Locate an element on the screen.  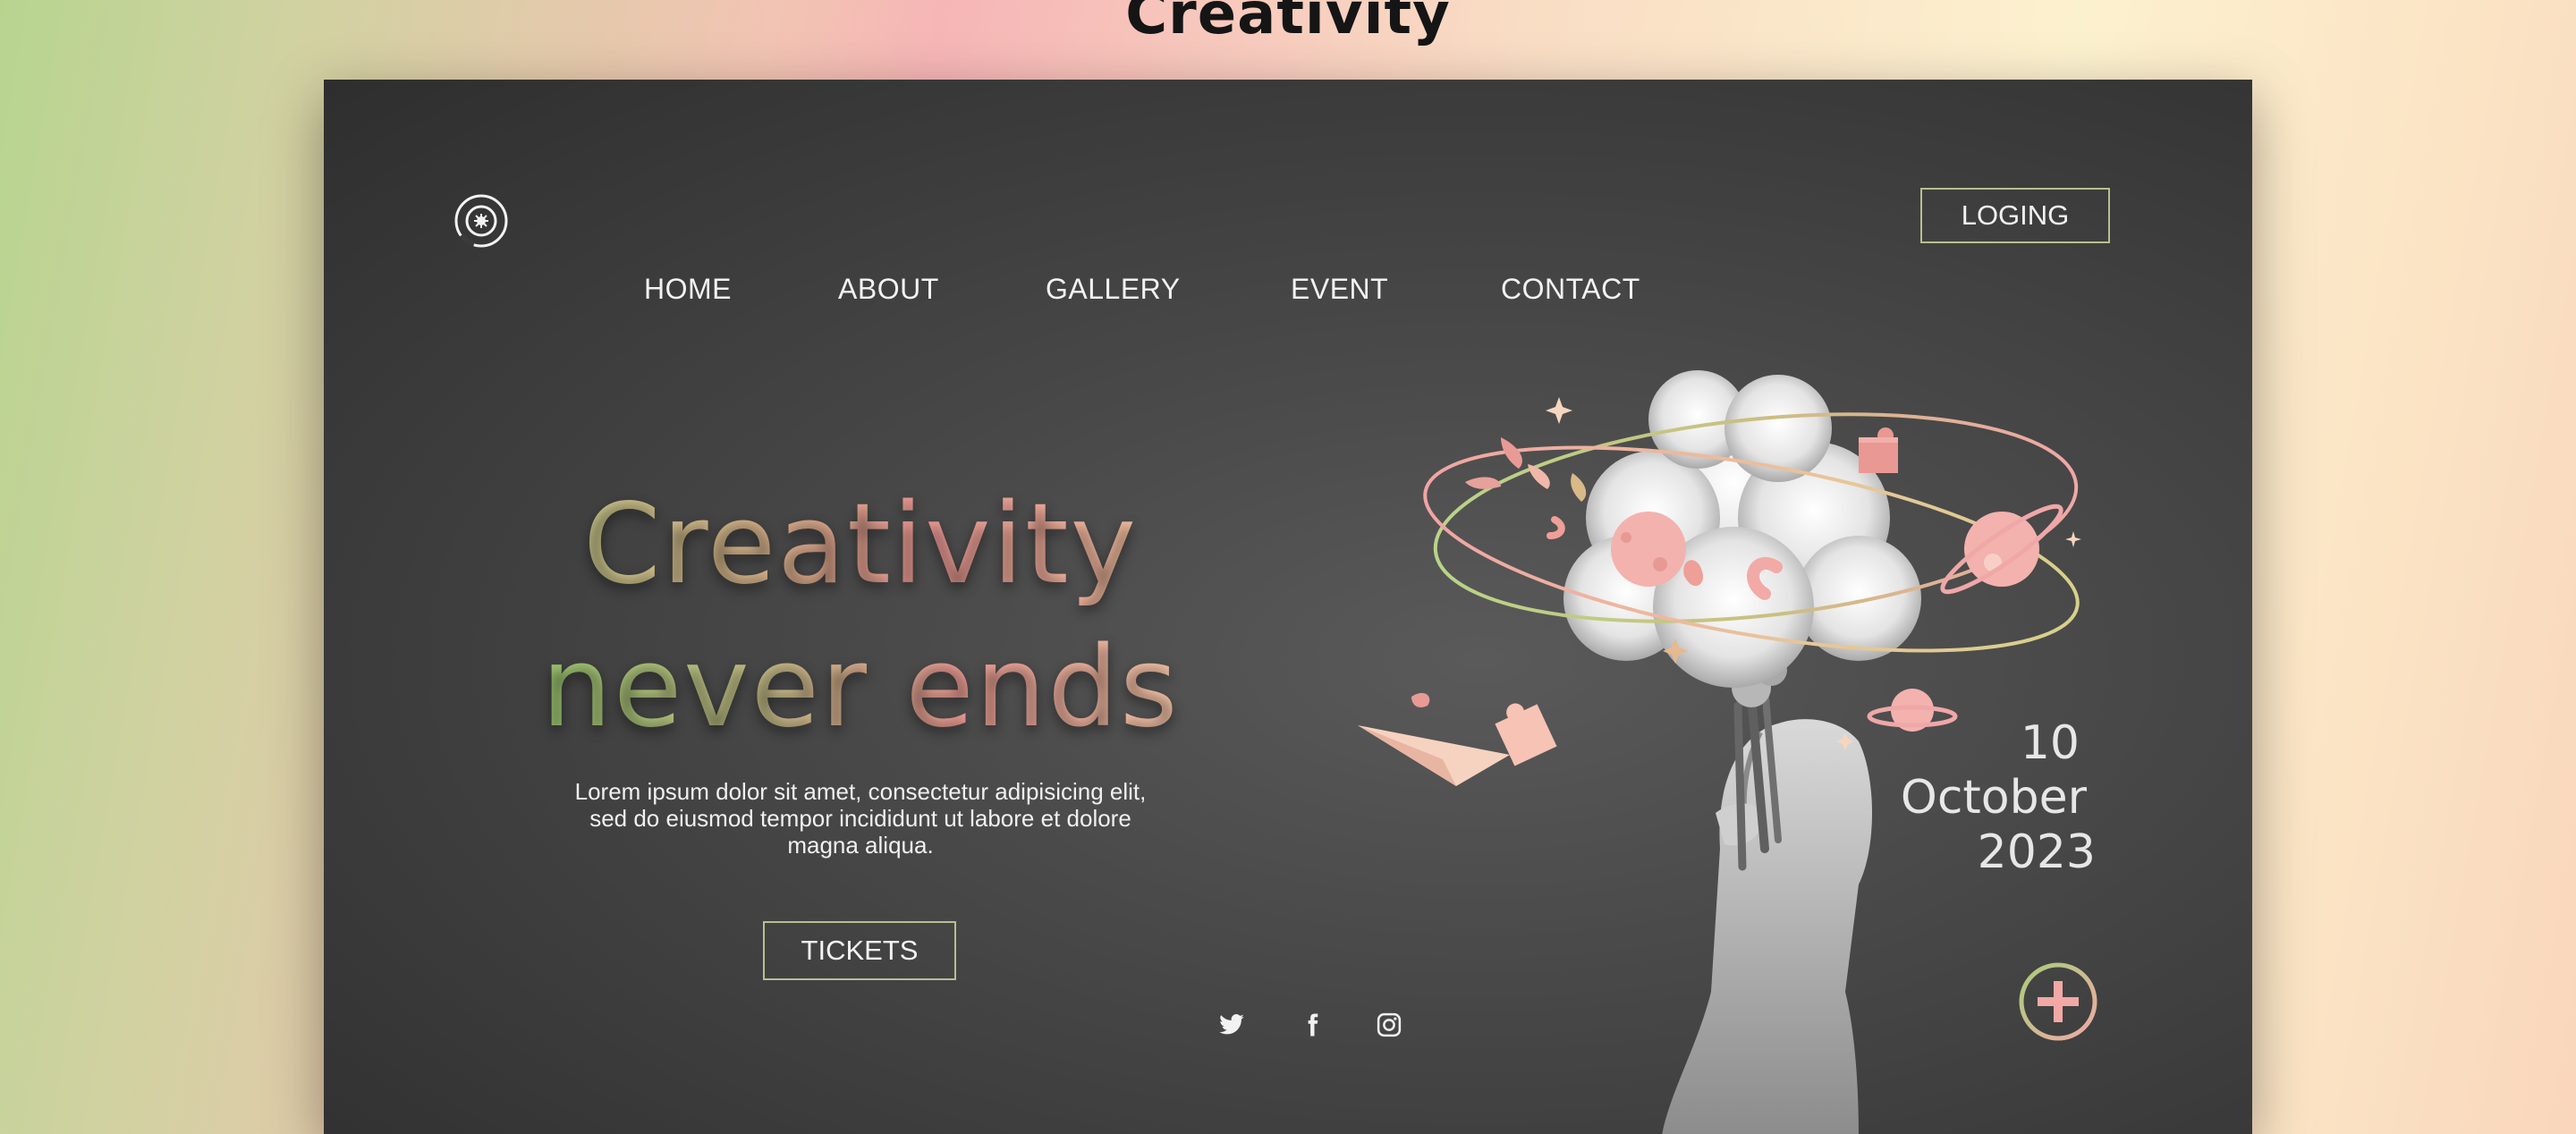
event-month: October is located at coordinates (1993, 798).